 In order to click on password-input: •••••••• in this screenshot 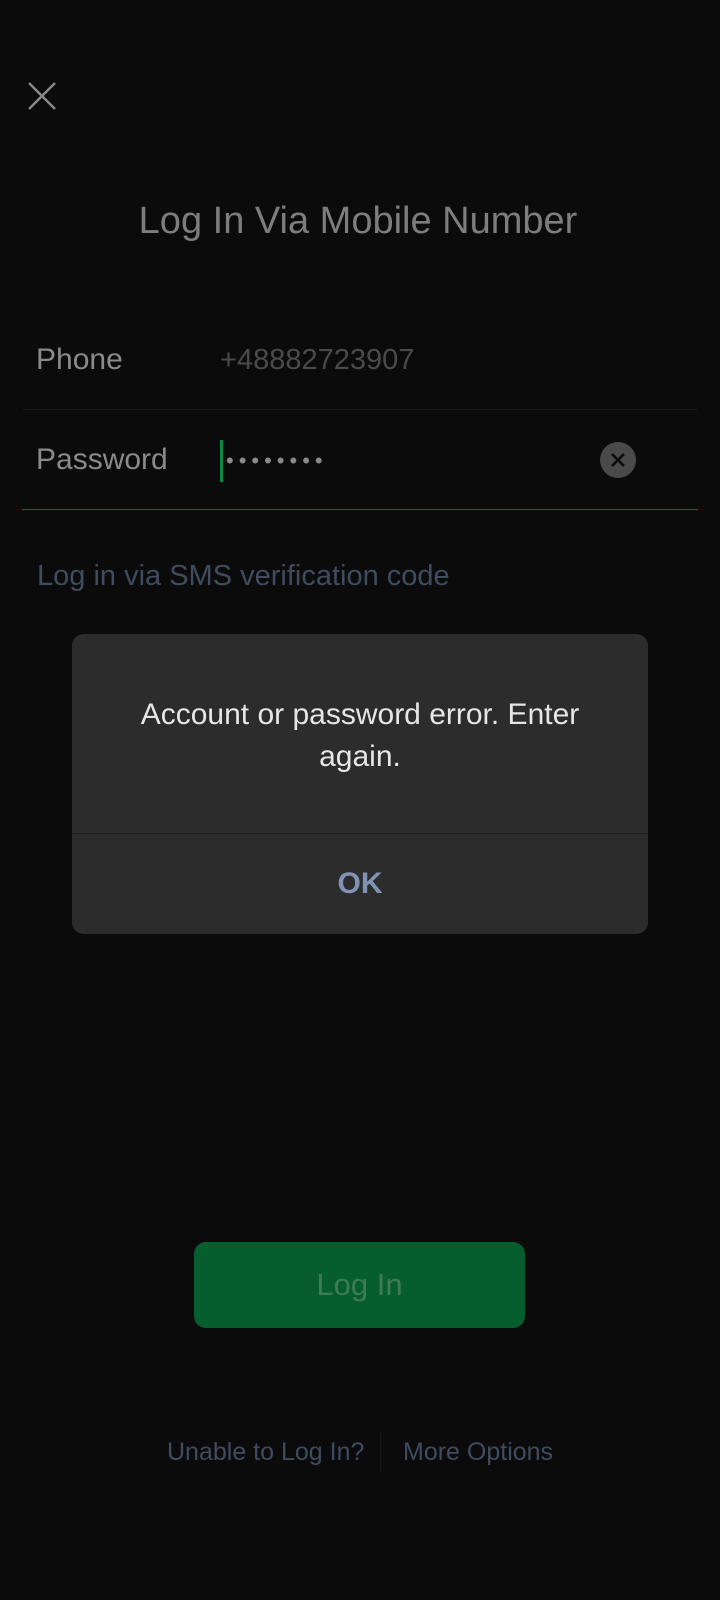, I will do `click(274, 461)`.